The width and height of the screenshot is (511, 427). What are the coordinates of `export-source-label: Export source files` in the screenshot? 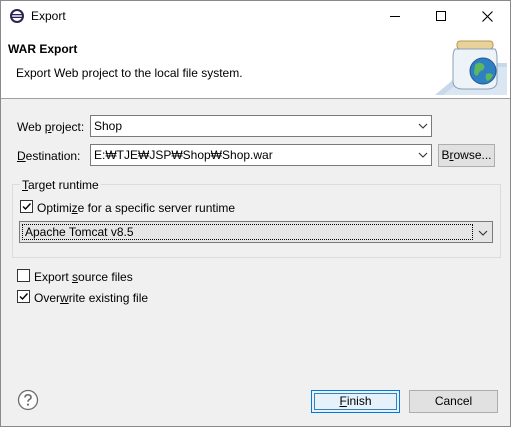 It's located at (83, 277).